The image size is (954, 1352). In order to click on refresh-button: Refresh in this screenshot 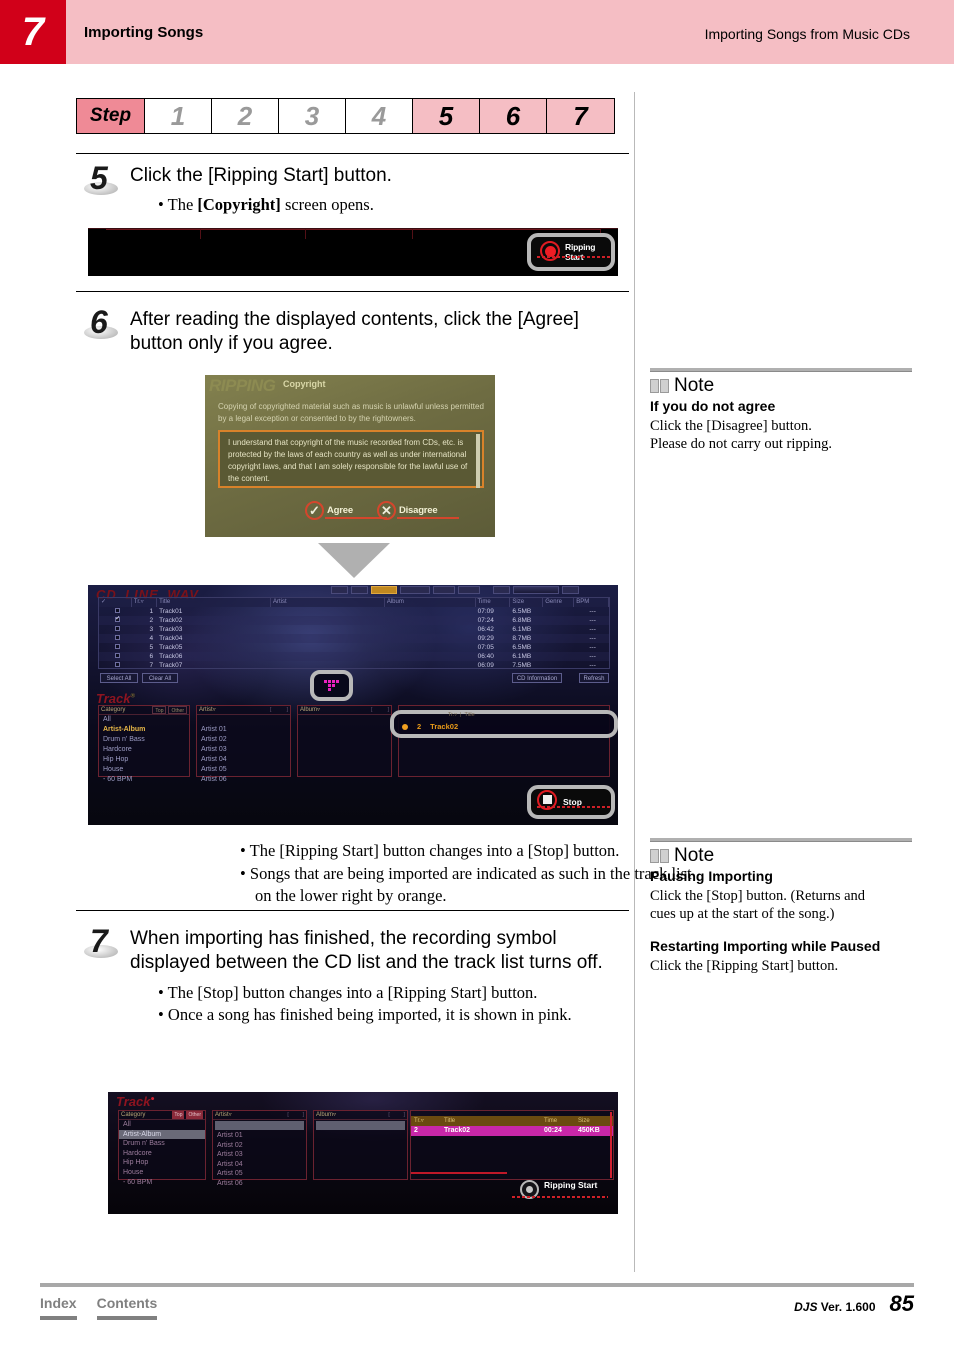, I will do `click(594, 678)`.